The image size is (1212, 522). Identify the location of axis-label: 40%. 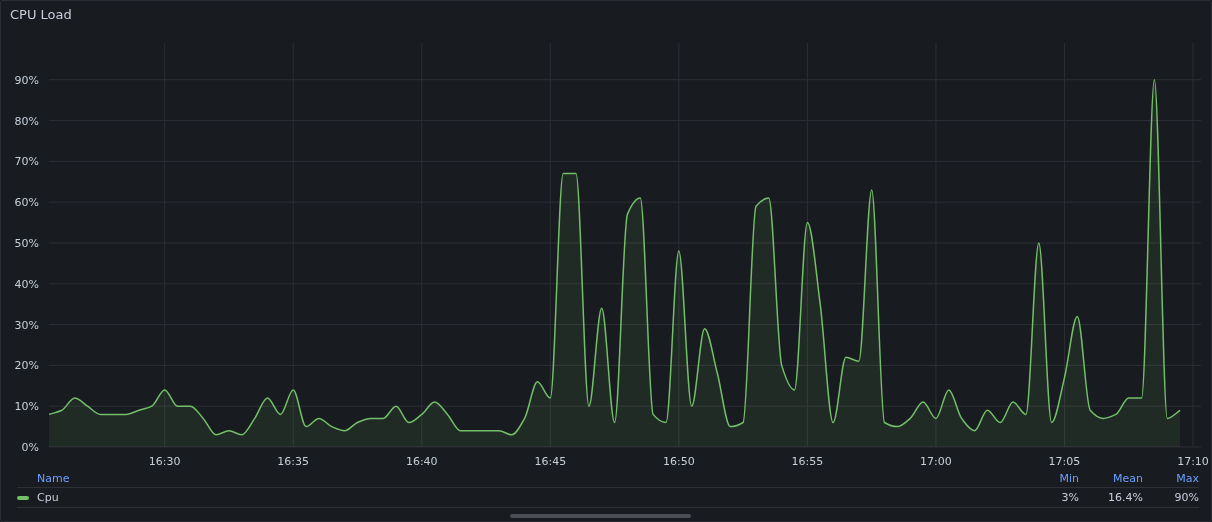
(26, 284).